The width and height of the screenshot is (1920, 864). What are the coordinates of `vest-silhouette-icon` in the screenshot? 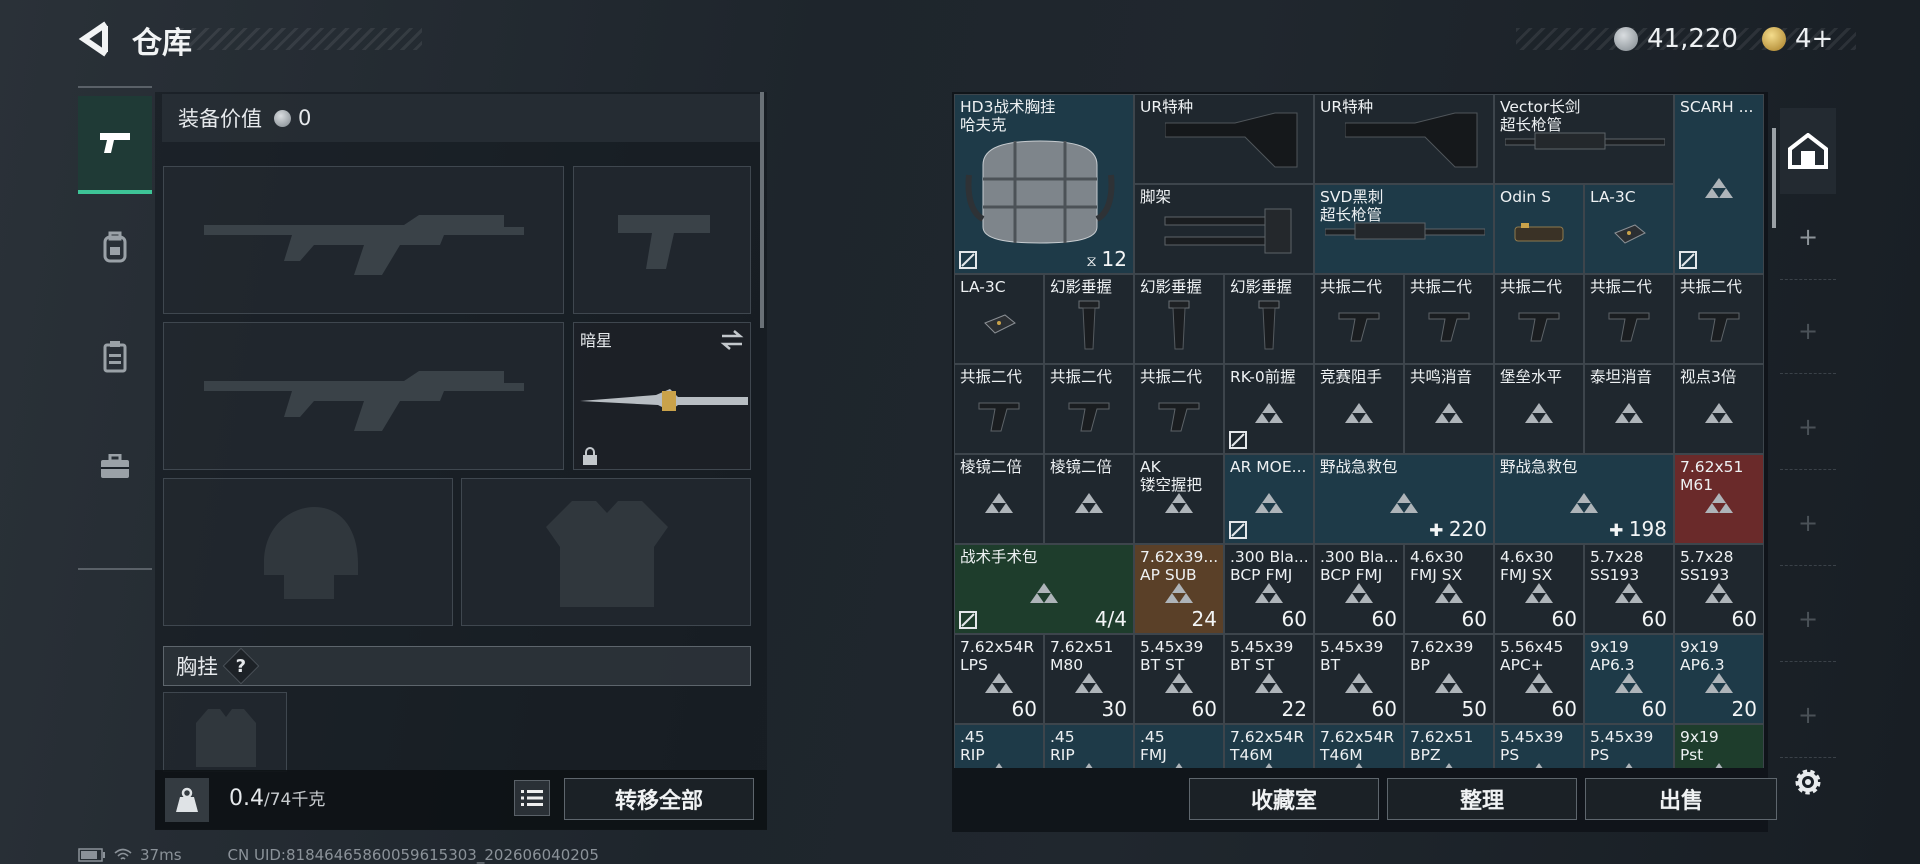 It's located at (226, 738).